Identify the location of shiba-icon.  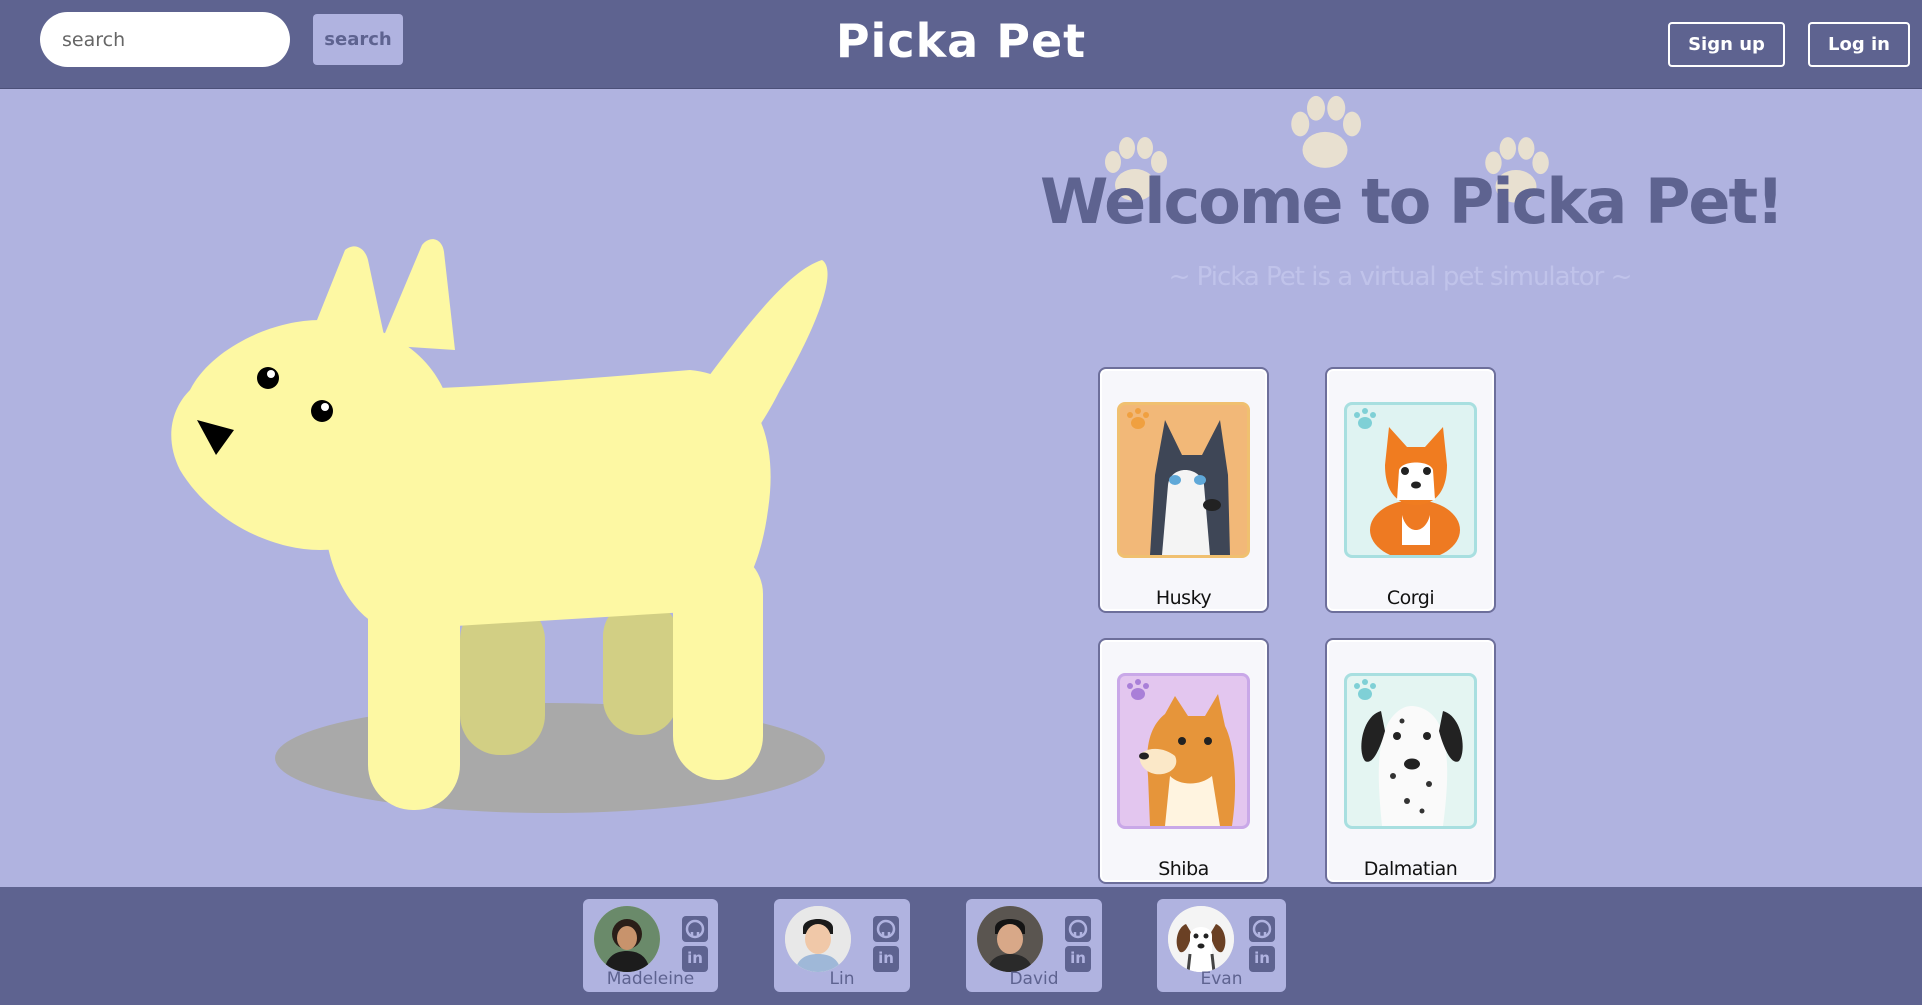
(1181, 752).